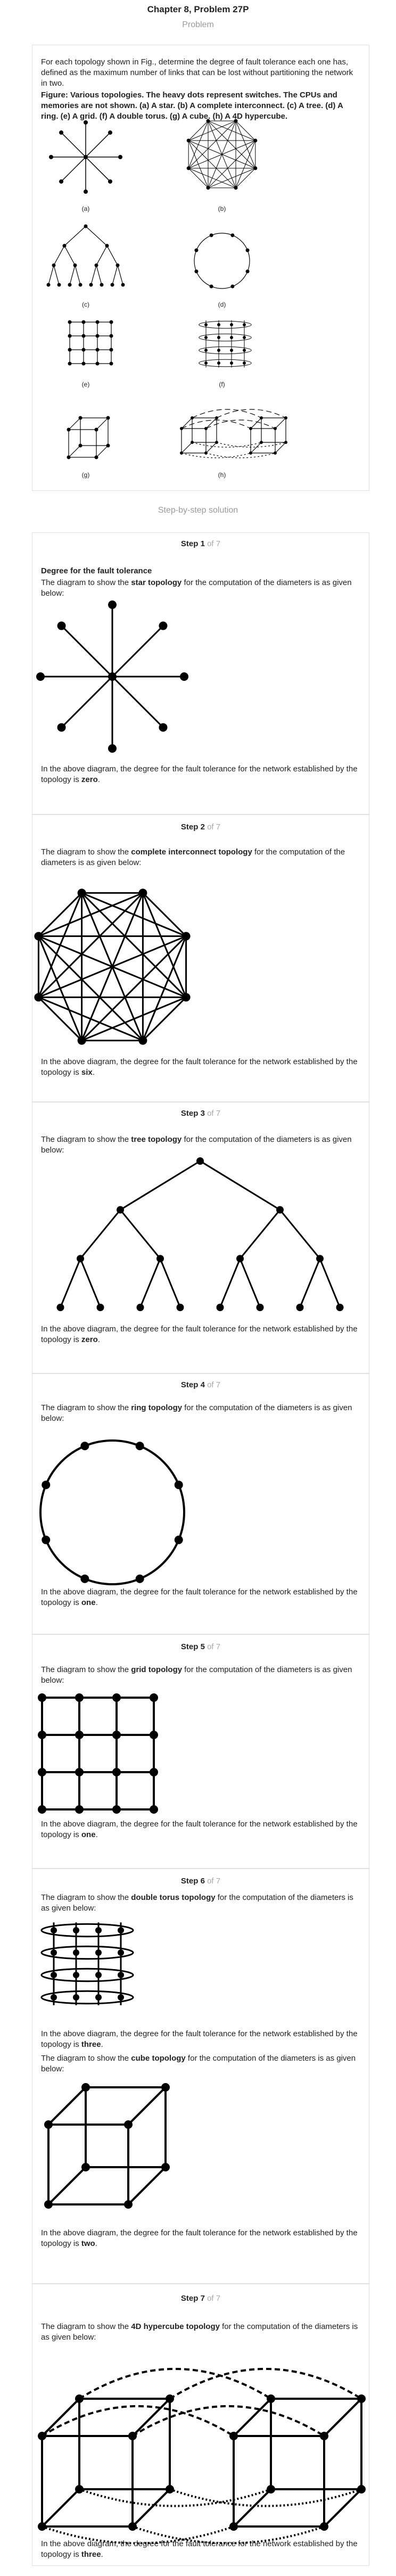  I want to click on label-g: (g), so click(85, 475).